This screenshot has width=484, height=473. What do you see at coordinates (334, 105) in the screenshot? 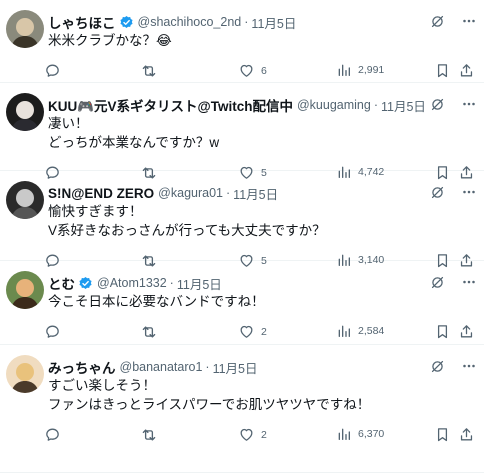
I see `handle: @kuugaming` at bounding box center [334, 105].